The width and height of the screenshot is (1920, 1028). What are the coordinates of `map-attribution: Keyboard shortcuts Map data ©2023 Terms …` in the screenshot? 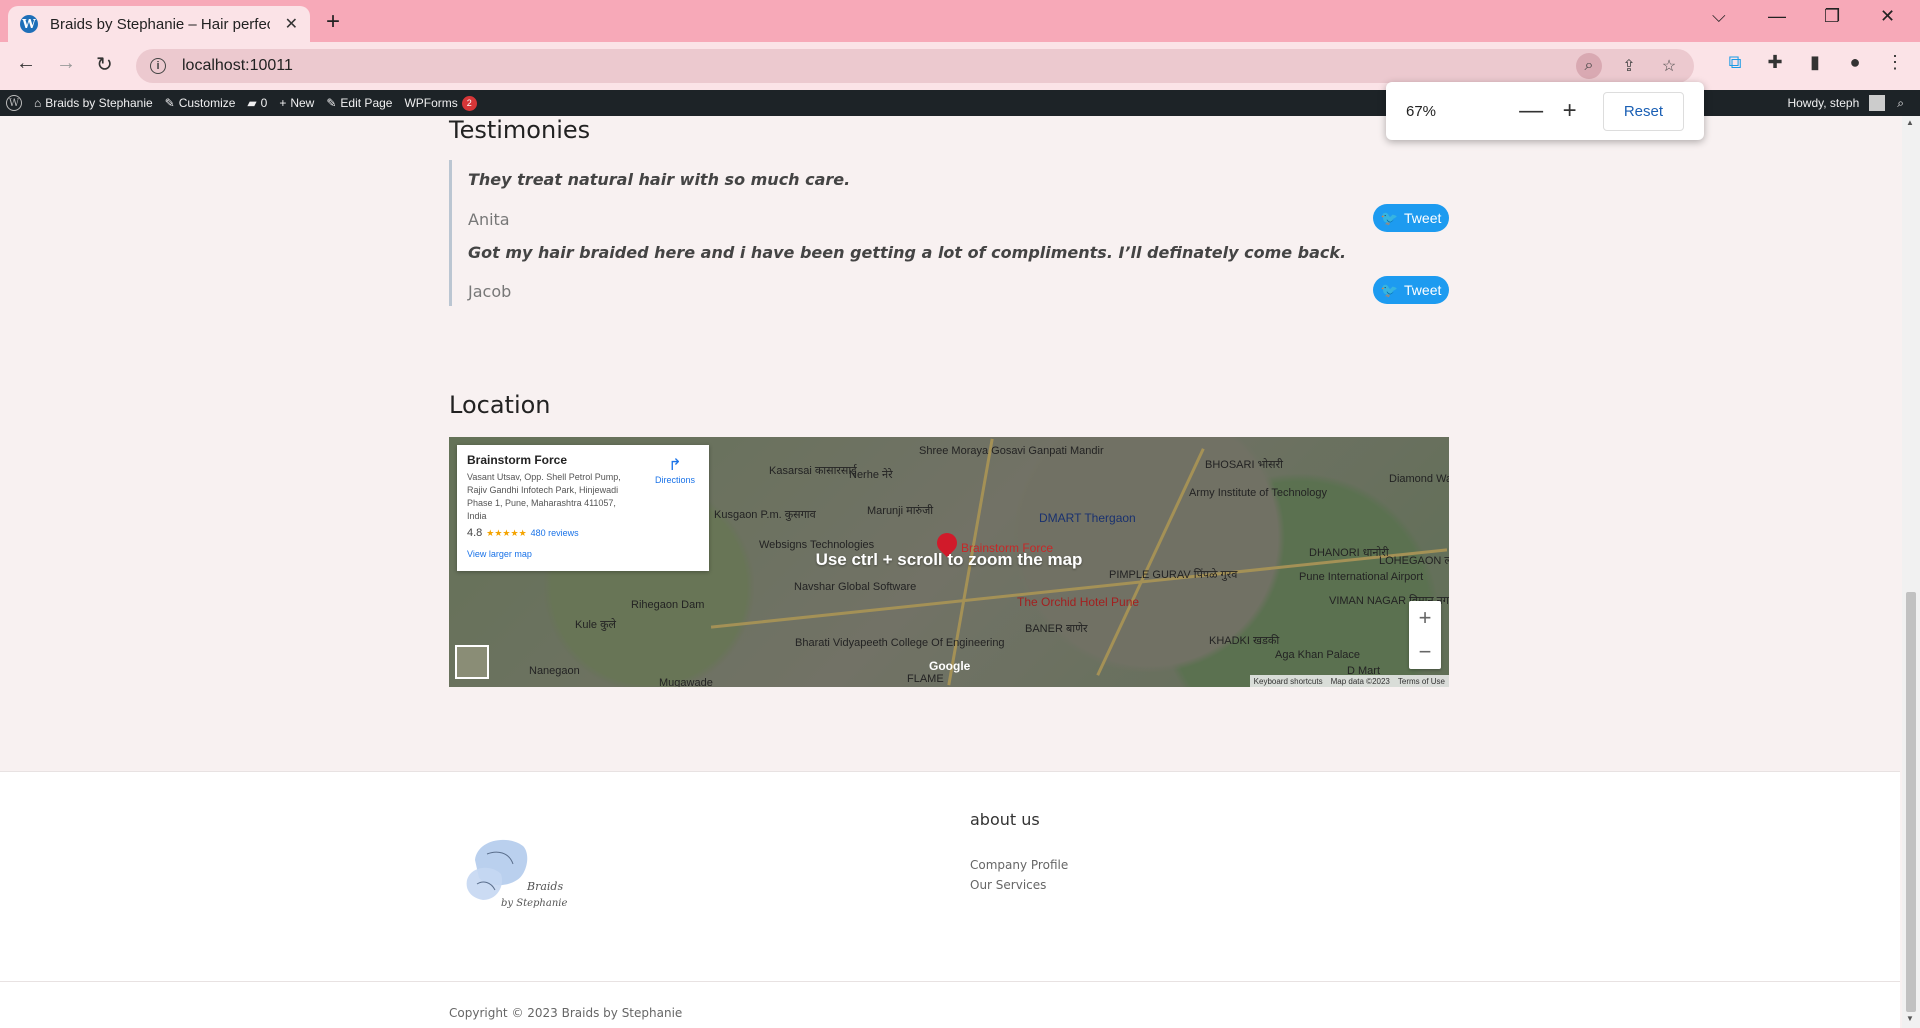 It's located at (1349, 681).